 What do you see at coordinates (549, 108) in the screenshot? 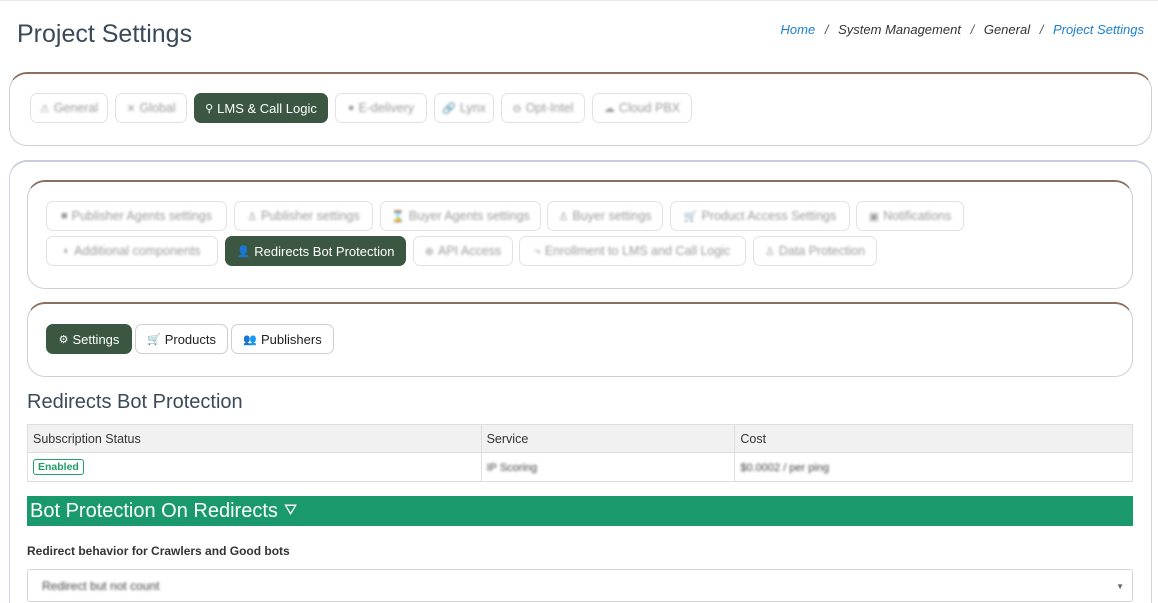
I see `tab-label: Opt-Intel` at bounding box center [549, 108].